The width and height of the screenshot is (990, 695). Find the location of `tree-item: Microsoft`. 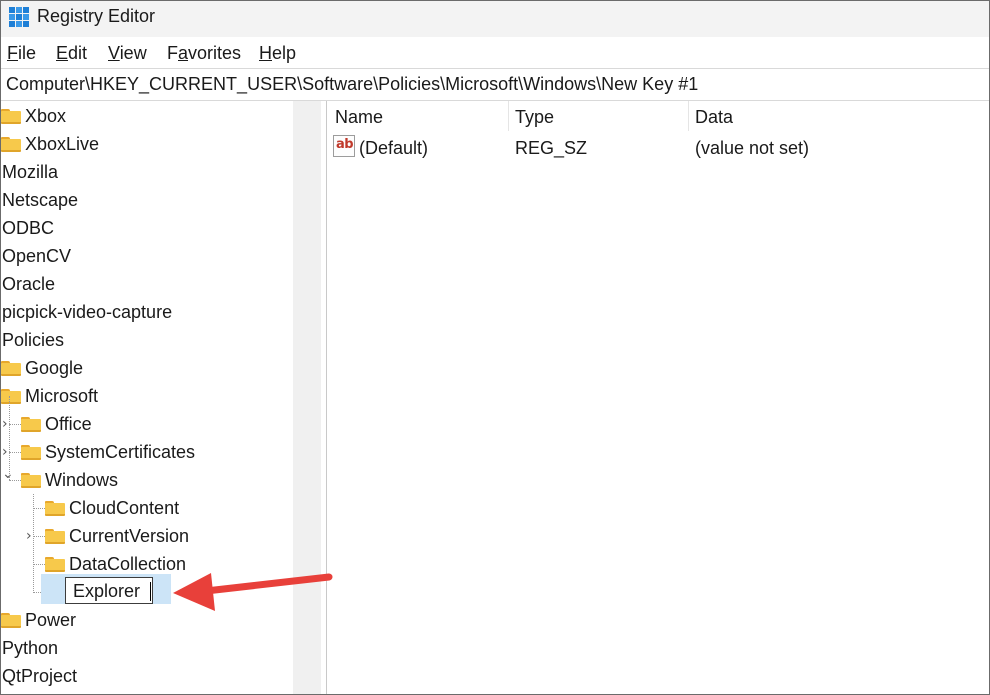

tree-item: Microsoft is located at coordinates (147, 396).